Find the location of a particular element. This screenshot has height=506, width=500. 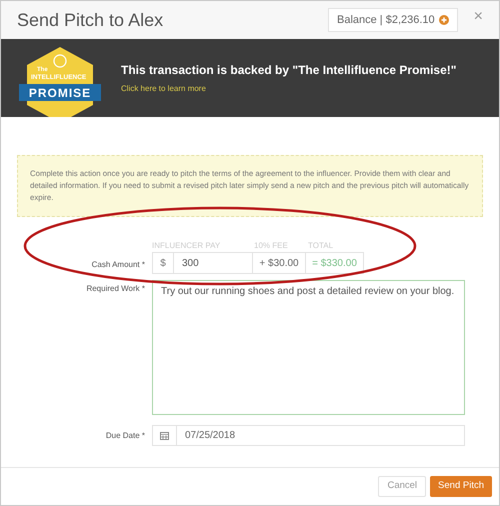

learn-more-link: Click here to learn more is located at coordinates (288, 89).